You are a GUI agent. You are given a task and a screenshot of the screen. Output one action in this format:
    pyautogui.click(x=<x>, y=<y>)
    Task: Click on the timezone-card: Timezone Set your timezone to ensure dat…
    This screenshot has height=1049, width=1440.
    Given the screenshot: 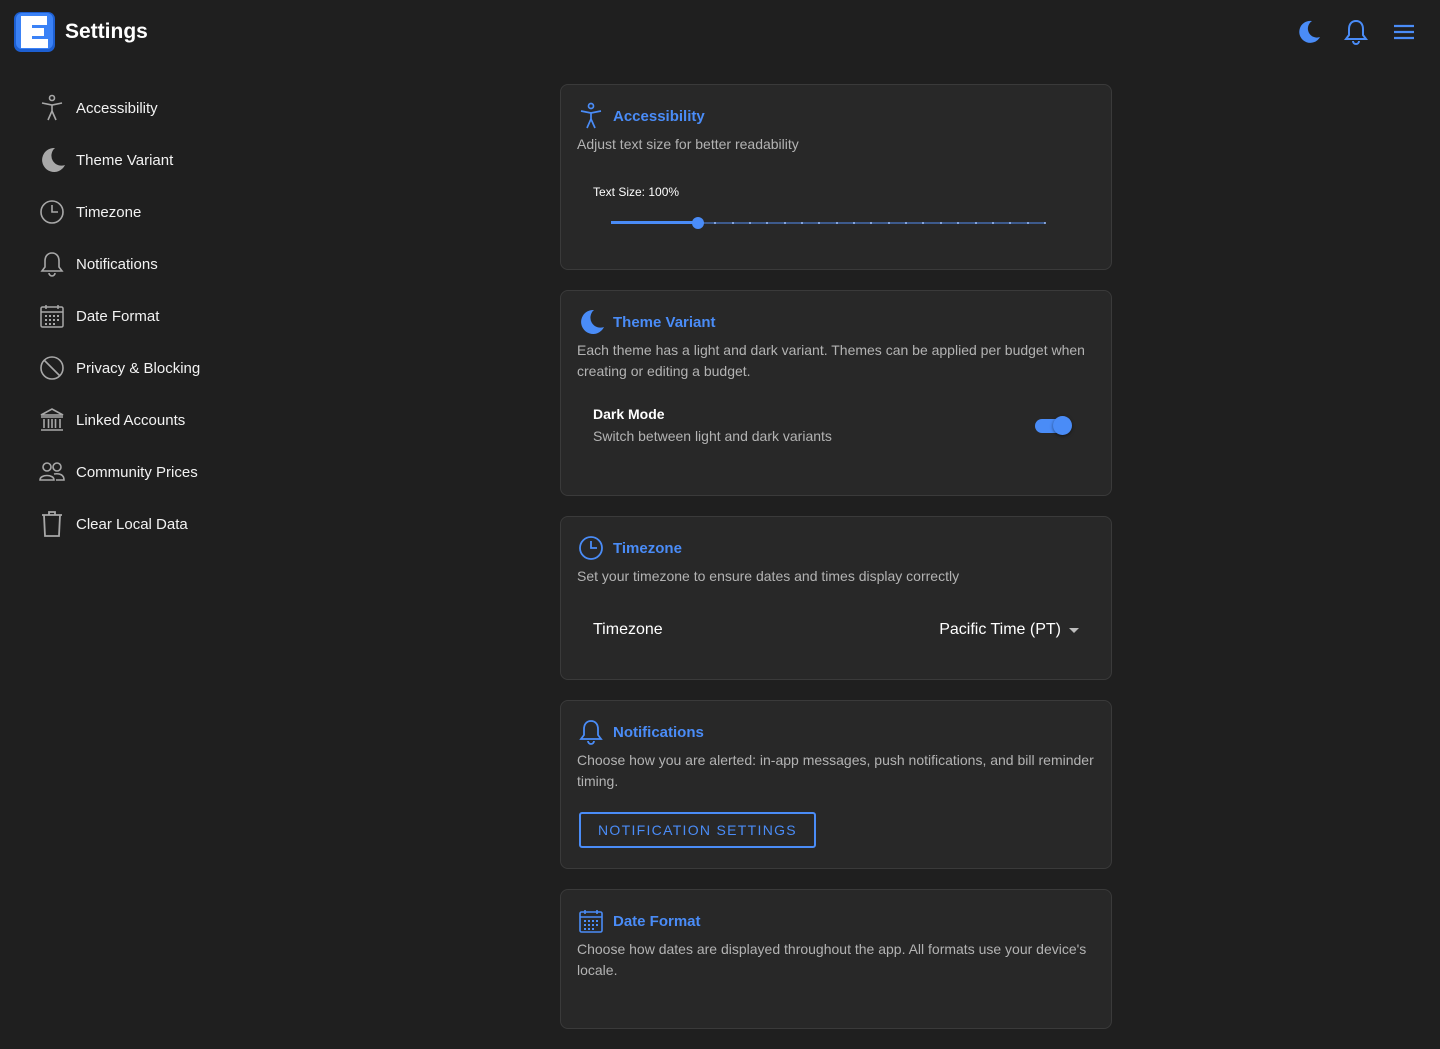 What is the action you would take?
    pyautogui.click(x=836, y=598)
    